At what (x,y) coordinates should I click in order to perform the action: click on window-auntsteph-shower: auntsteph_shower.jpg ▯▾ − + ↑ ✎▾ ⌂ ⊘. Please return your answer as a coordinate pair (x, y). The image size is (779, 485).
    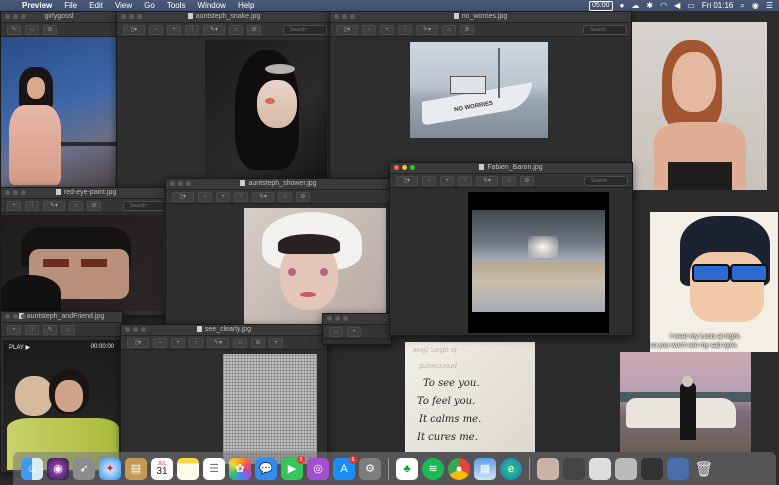
    Looking at the image, I should click on (278, 254).